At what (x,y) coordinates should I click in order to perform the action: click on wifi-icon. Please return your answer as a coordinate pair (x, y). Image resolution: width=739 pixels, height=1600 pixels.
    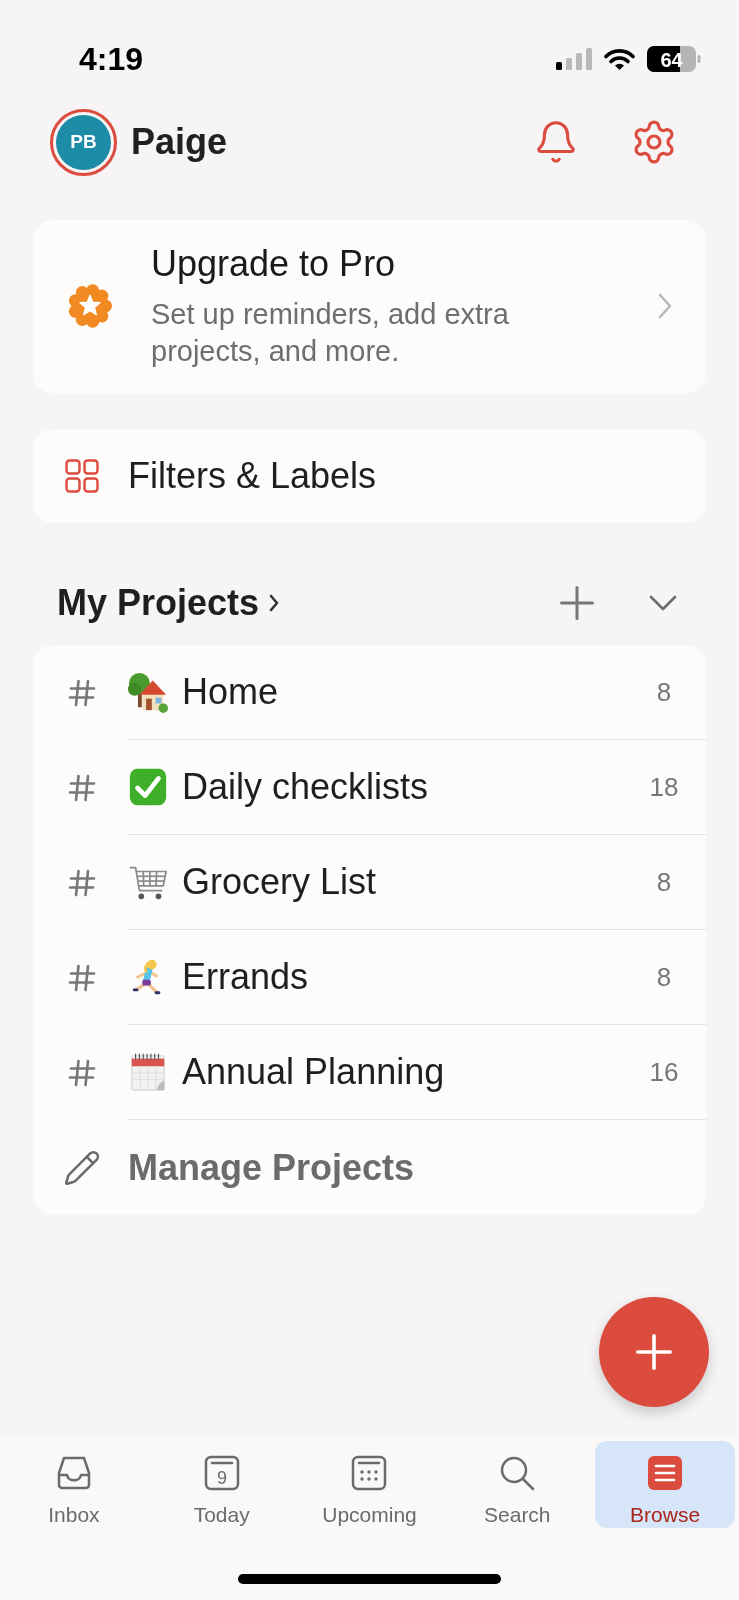
    Looking at the image, I should click on (619, 59).